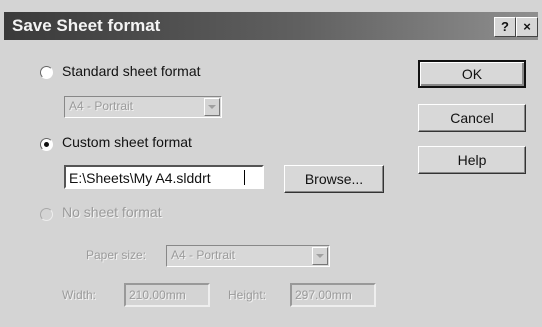  What do you see at coordinates (472, 160) in the screenshot?
I see `help-button: Help` at bounding box center [472, 160].